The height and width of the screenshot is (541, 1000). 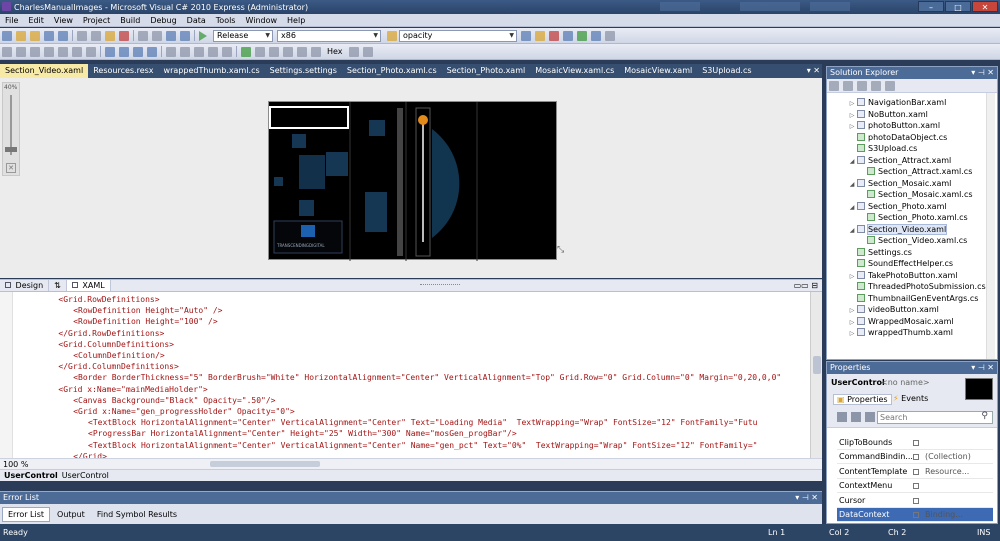 What do you see at coordinates (185, 35) in the screenshot?
I see `navigate-forward-icon` at bounding box center [185, 35].